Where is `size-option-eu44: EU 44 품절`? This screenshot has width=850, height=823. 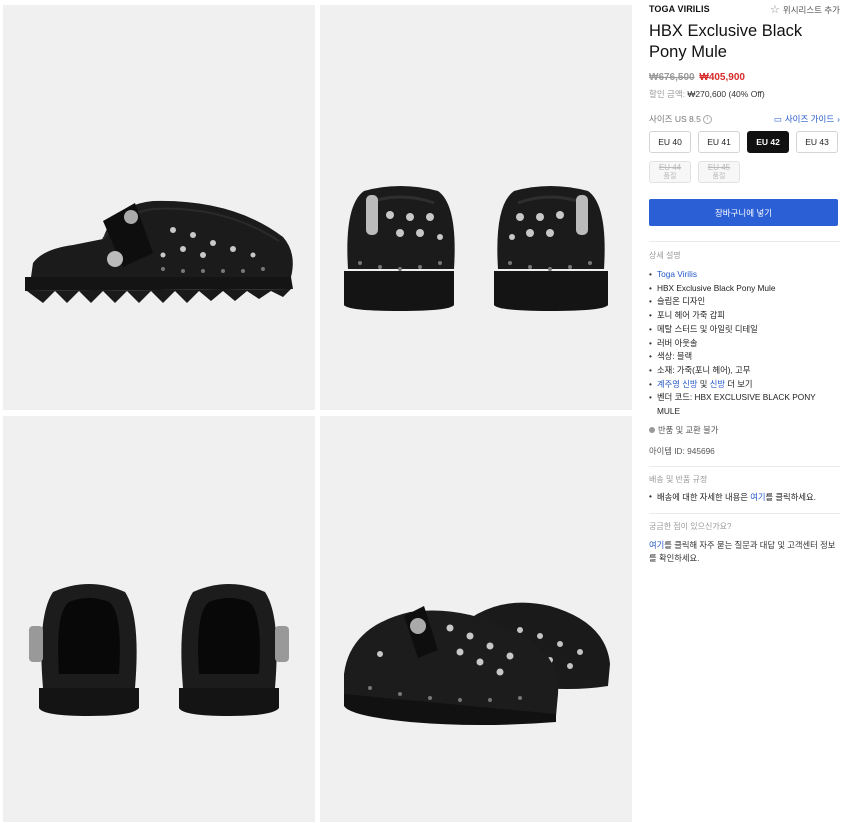
size-option-eu44: EU 44 품절 is located at coordinates (670, 172).